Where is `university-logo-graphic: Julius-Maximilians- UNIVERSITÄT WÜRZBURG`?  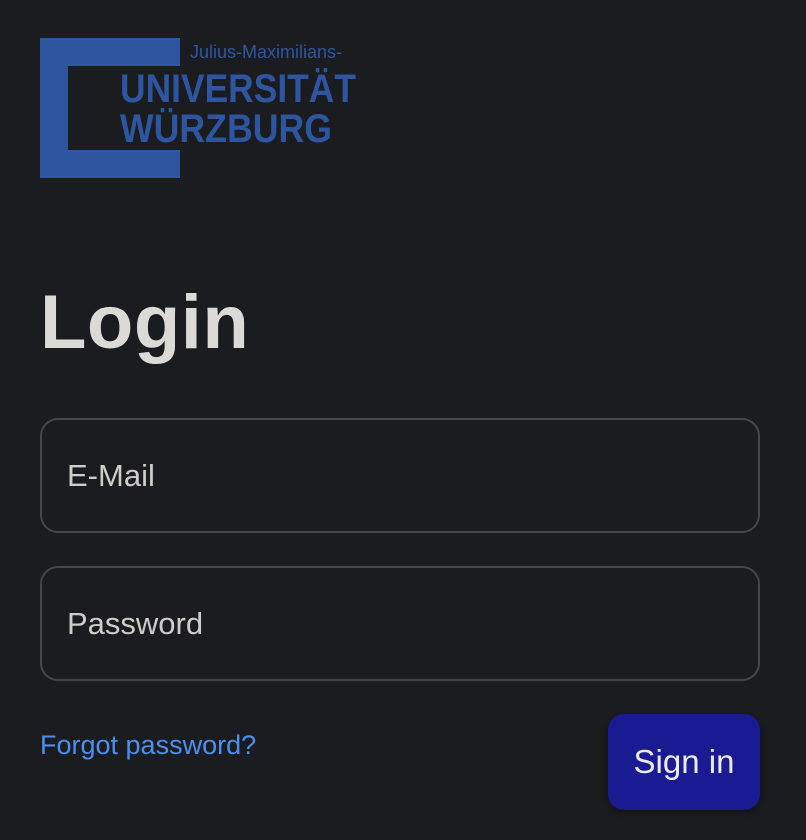
university-logo-graphic: Julius-Maximilians- UNIVERSITÄT WÜRZBURG is located at coordinates (198, 108).